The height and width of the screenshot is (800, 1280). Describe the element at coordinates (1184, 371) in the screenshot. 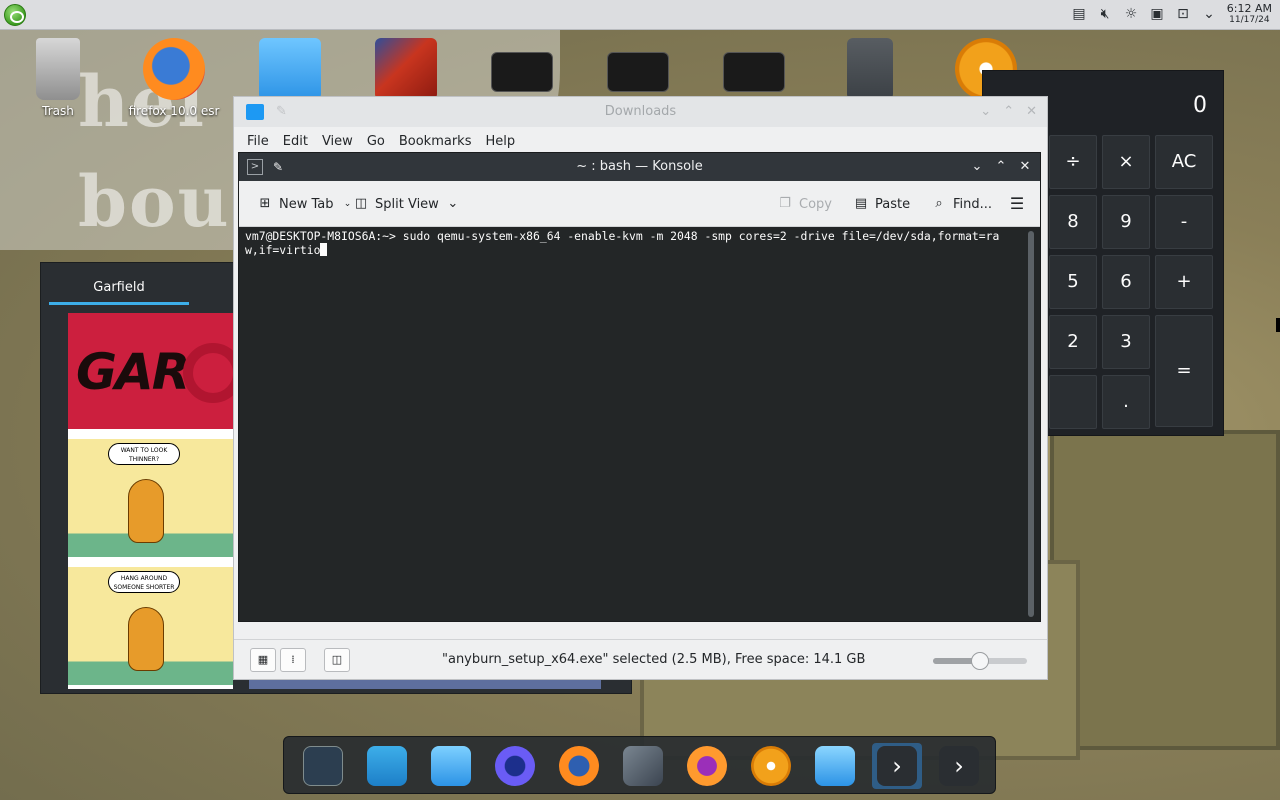

I see `calc-button-equals: =` at that location.